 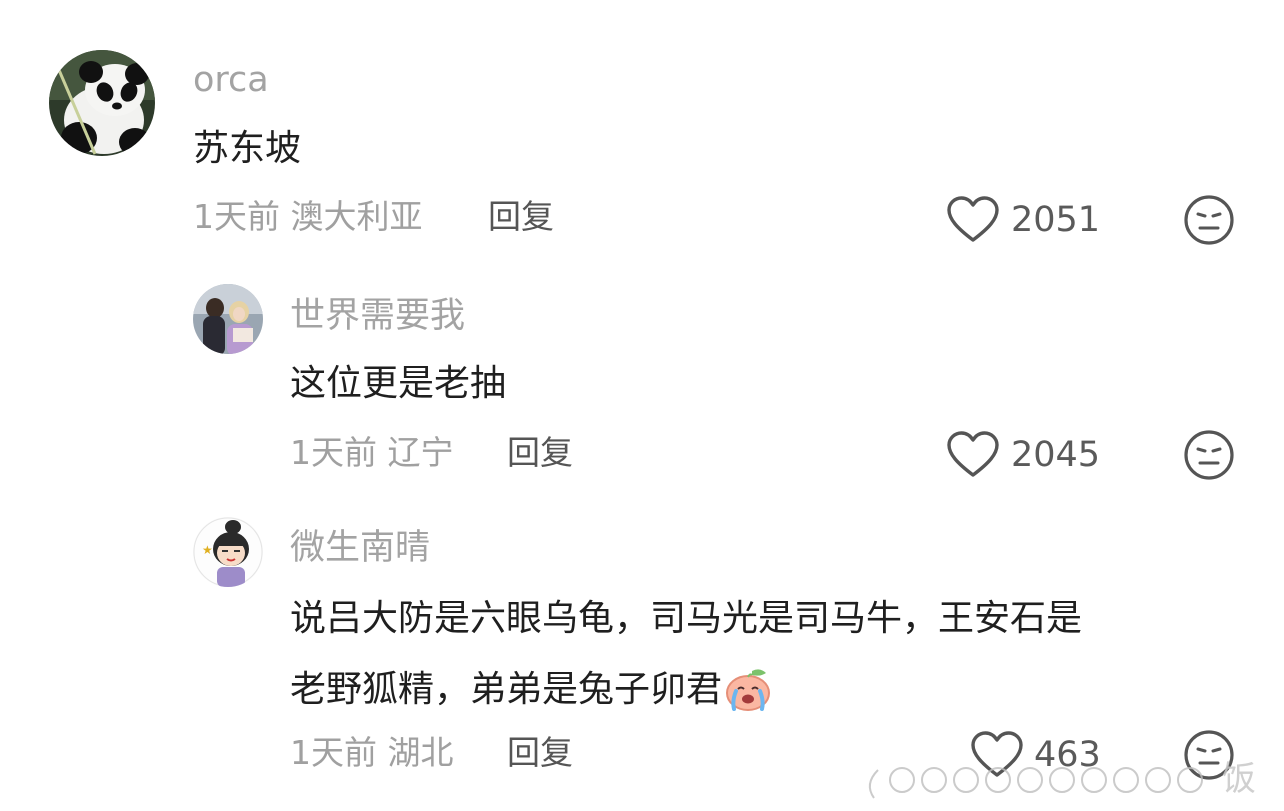 What do you see at coordinates (420, 752) in the screenshot?
I see `location: 湖北` at bounding box center [420, 752].